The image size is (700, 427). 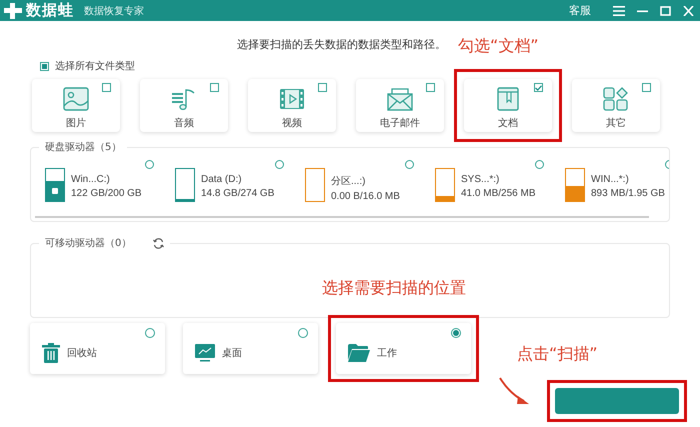 I want to click on drive-name: 分区...:), so click(x=348, y=181).